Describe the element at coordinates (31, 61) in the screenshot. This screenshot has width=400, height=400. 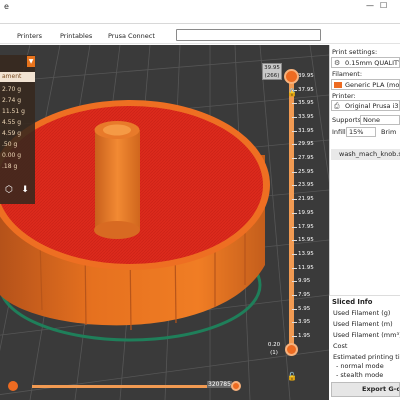
I see `chevron-down-icon: ▼` at that location.